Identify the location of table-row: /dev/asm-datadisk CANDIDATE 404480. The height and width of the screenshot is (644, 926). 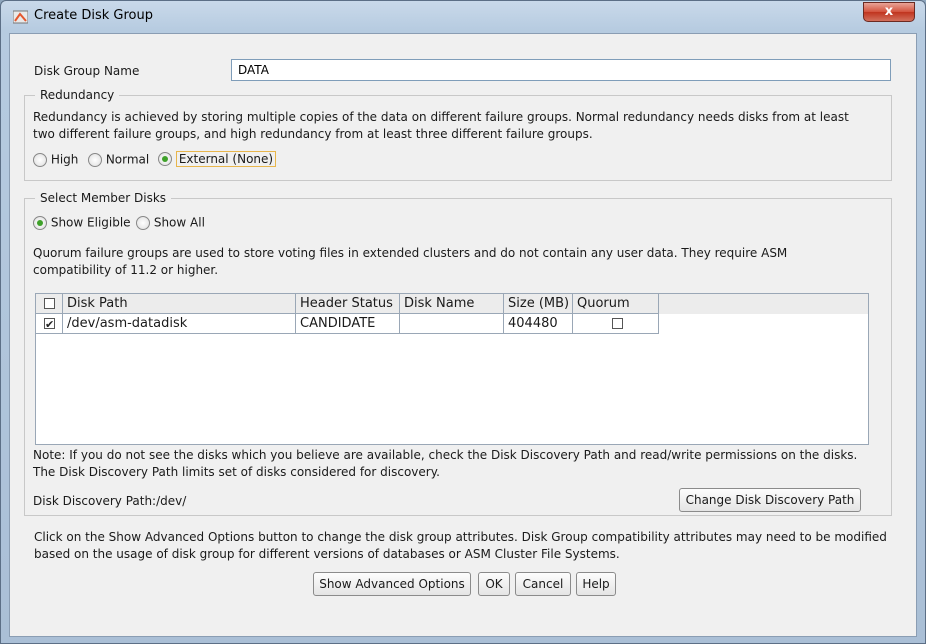
(347, 324).